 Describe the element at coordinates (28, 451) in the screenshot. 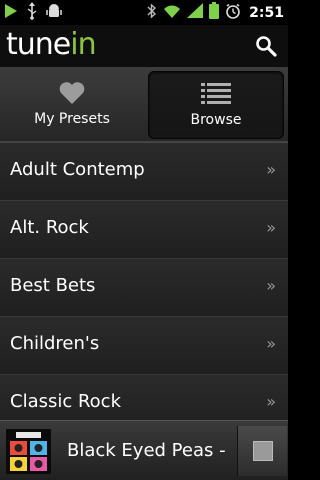

I see `album-art-icon` at that location.